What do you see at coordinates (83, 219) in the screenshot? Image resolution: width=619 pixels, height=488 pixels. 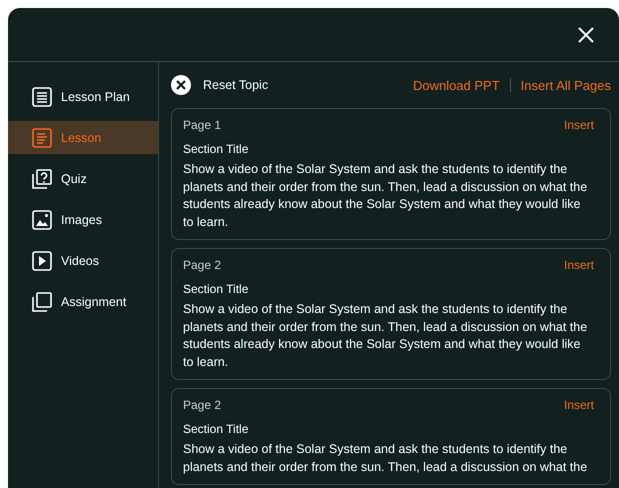 I see `sidebar-item: Images` at bounding box center [83, 219].